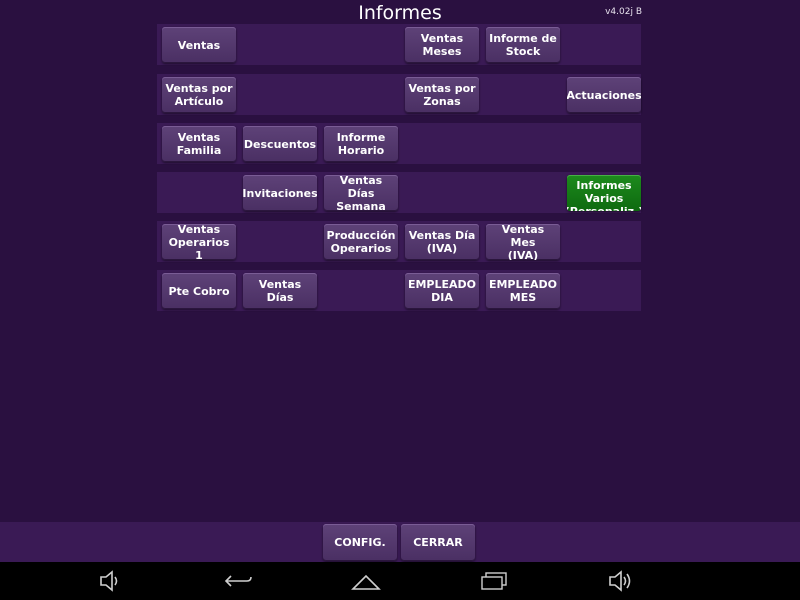 The image size is (800, 600). I want to click on report-button: Actuaciones, so click(604, 95).